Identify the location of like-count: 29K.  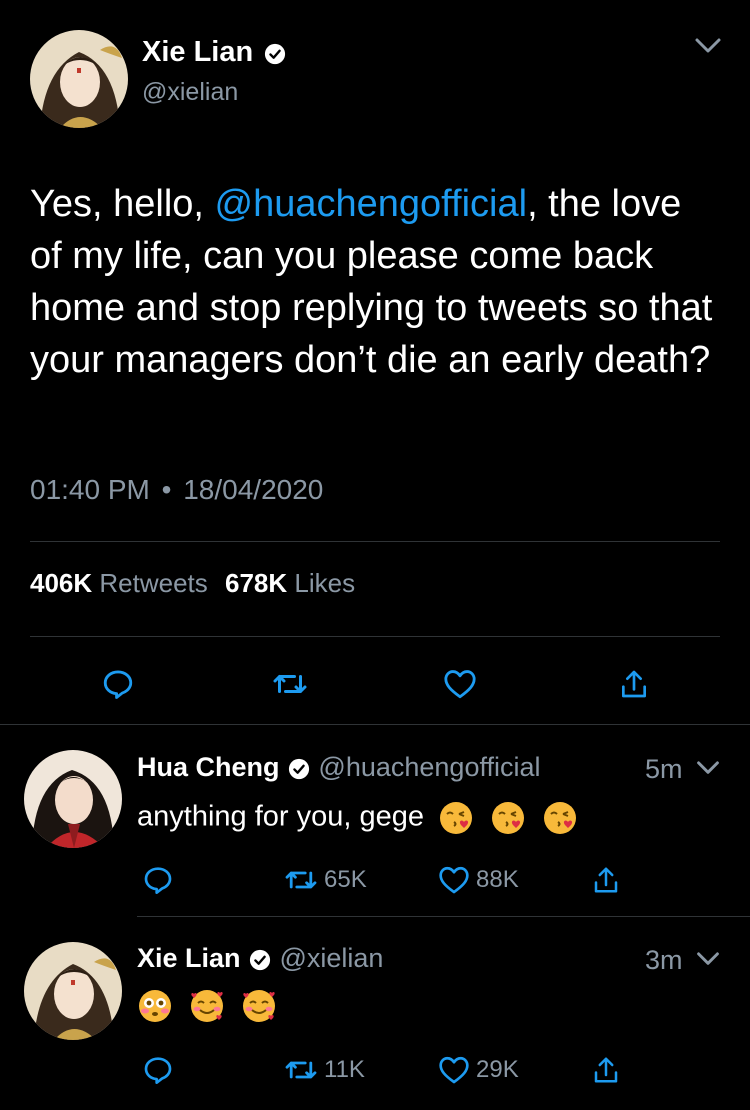
(497, 1069).